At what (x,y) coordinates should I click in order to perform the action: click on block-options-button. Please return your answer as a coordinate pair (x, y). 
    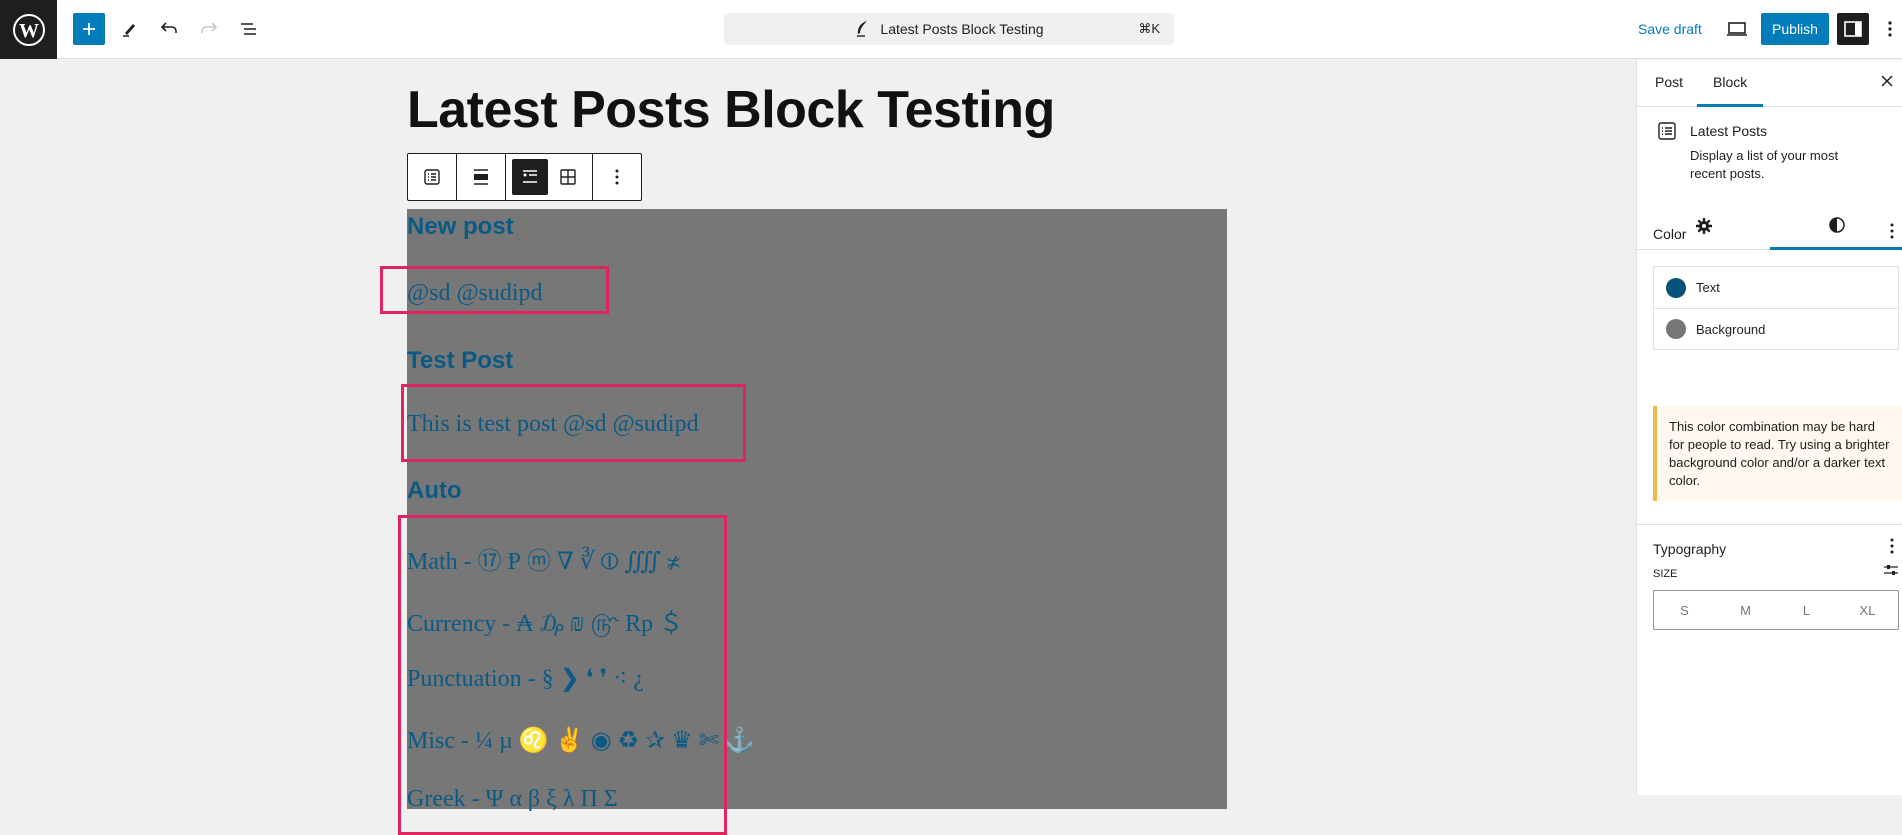
    Looking at the image, I should click on (617, 177).